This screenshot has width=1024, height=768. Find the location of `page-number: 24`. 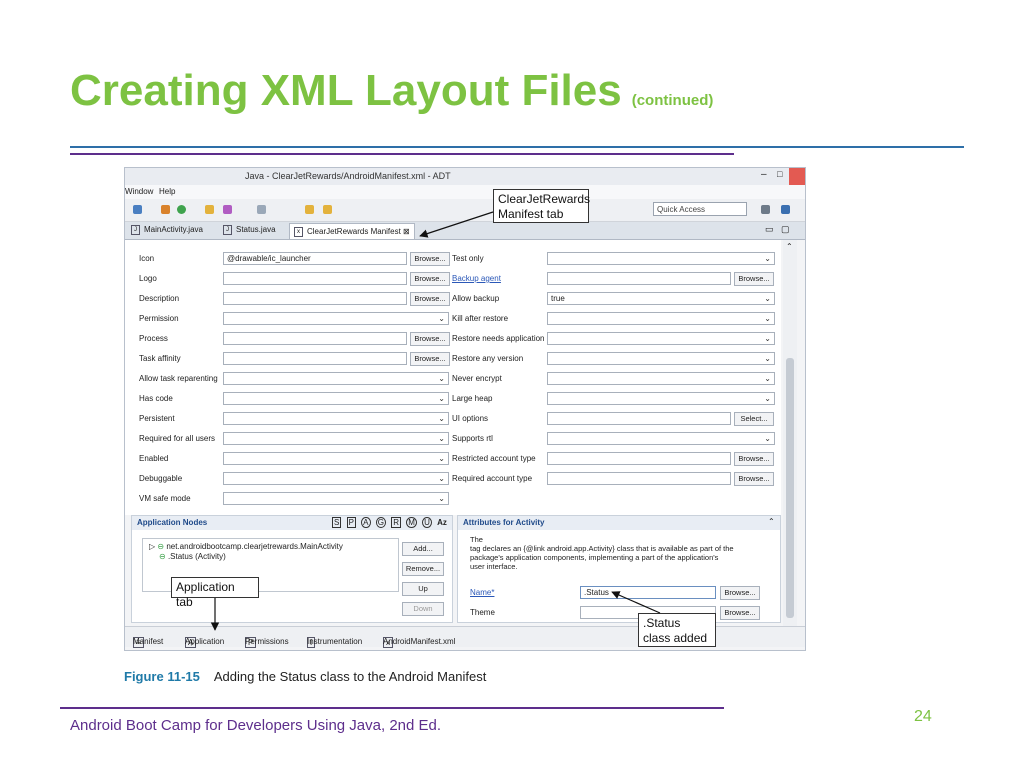

page-number: 24 is located at coordinates (923, 716).